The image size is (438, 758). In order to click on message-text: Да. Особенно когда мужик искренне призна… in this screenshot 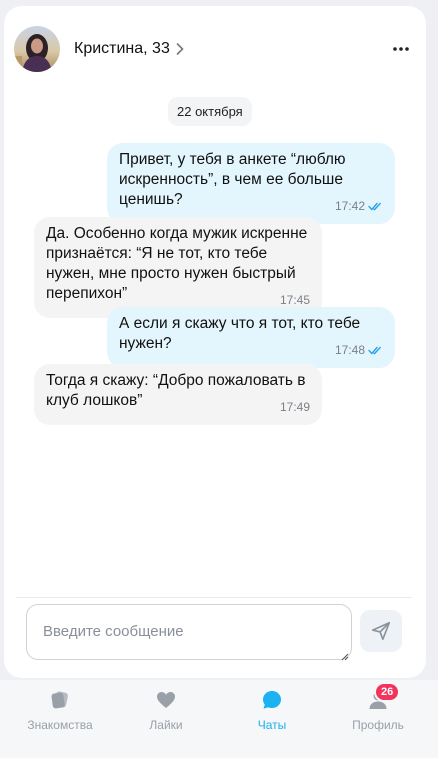, I will do `click(177, 263)`.